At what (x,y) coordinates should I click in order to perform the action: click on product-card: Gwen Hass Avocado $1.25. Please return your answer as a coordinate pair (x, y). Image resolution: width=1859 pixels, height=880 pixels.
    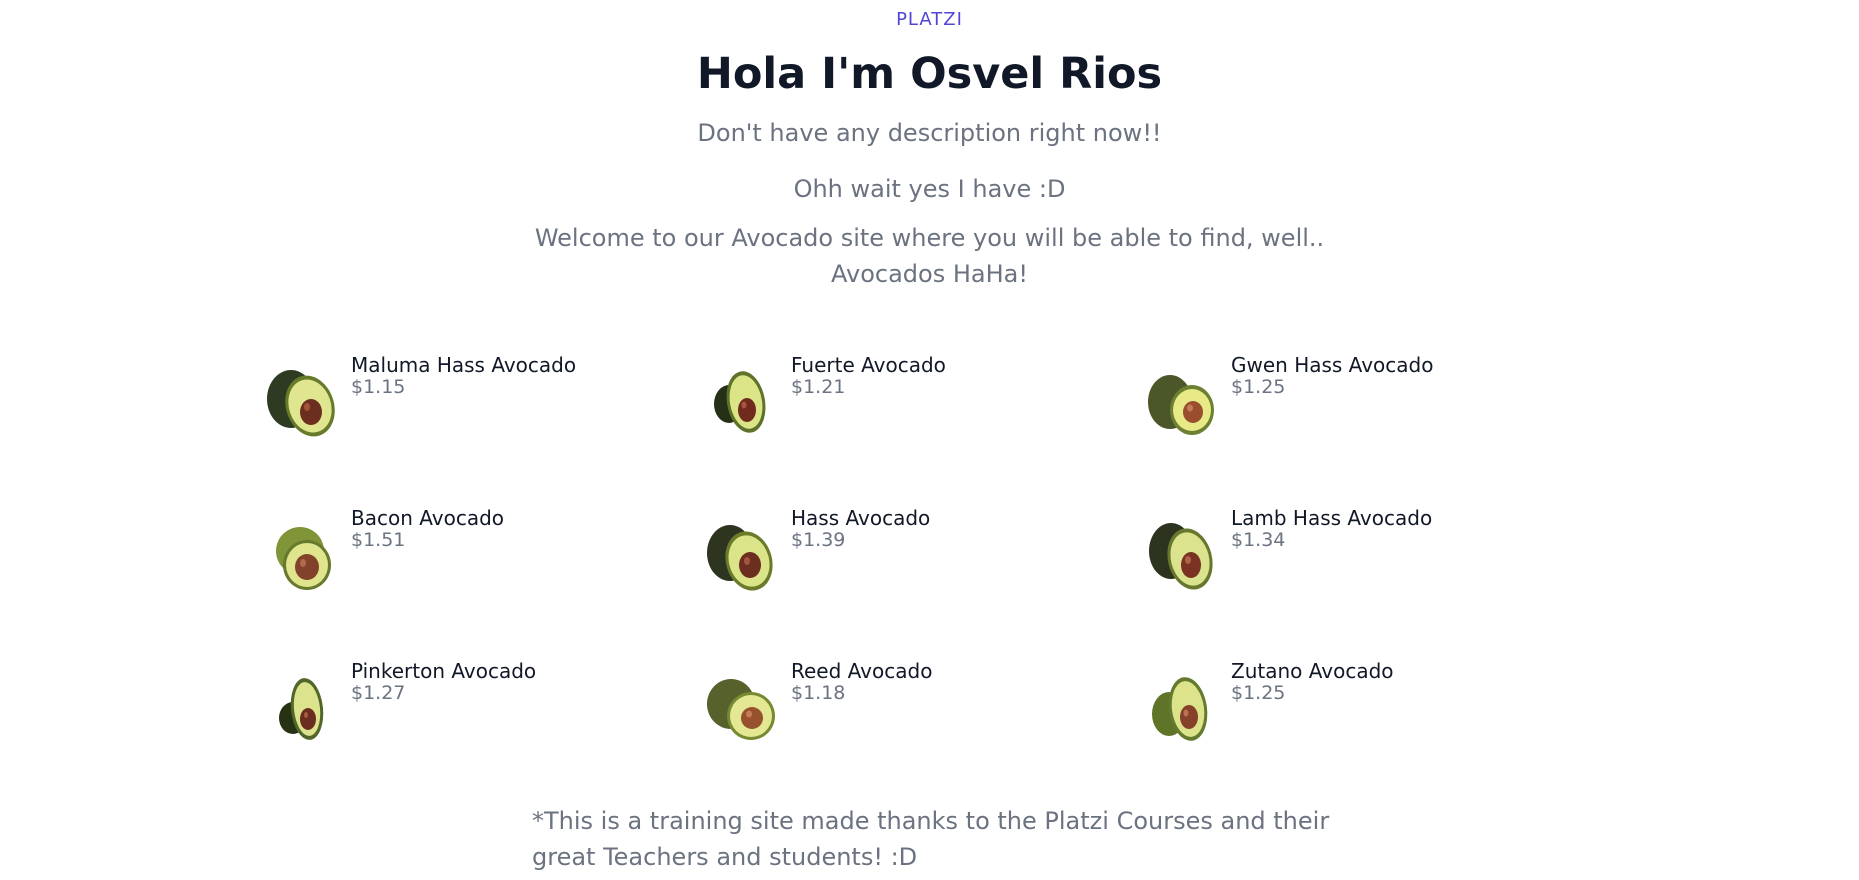
    Looking at the image, I should click on (1351, 399).